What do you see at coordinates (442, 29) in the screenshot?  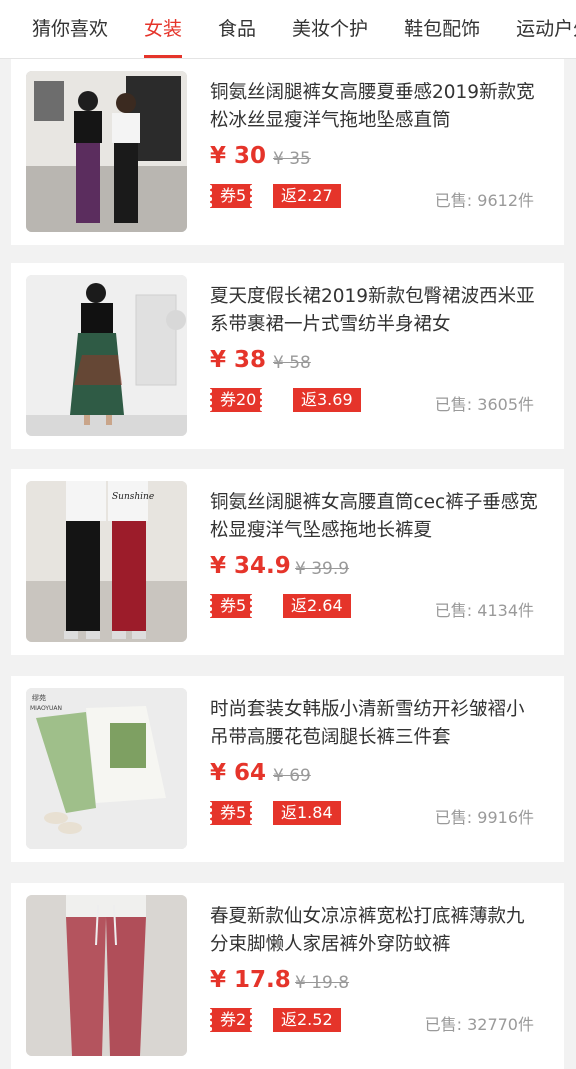 I see `tab-shoes-bags: 鞋包配饰` at bounding box center [442, 29].